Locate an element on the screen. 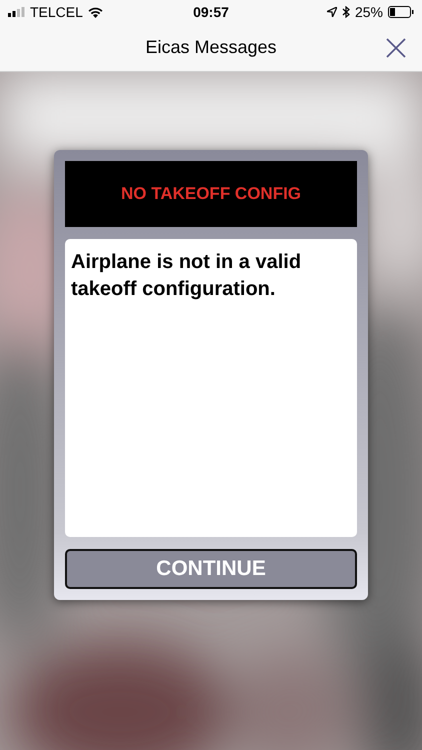 Image resolution: width=422 pixels, height=750 pixels. close-button is located at coordinates (396, 48).